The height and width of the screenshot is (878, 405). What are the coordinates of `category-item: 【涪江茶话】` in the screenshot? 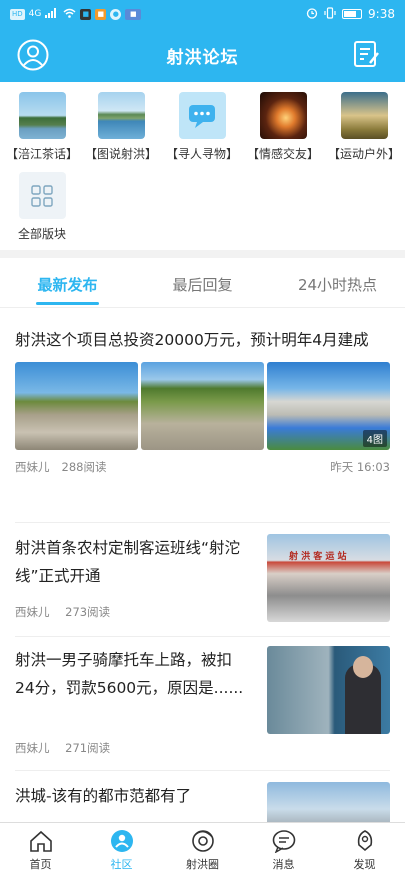 It's located at (42, 122).